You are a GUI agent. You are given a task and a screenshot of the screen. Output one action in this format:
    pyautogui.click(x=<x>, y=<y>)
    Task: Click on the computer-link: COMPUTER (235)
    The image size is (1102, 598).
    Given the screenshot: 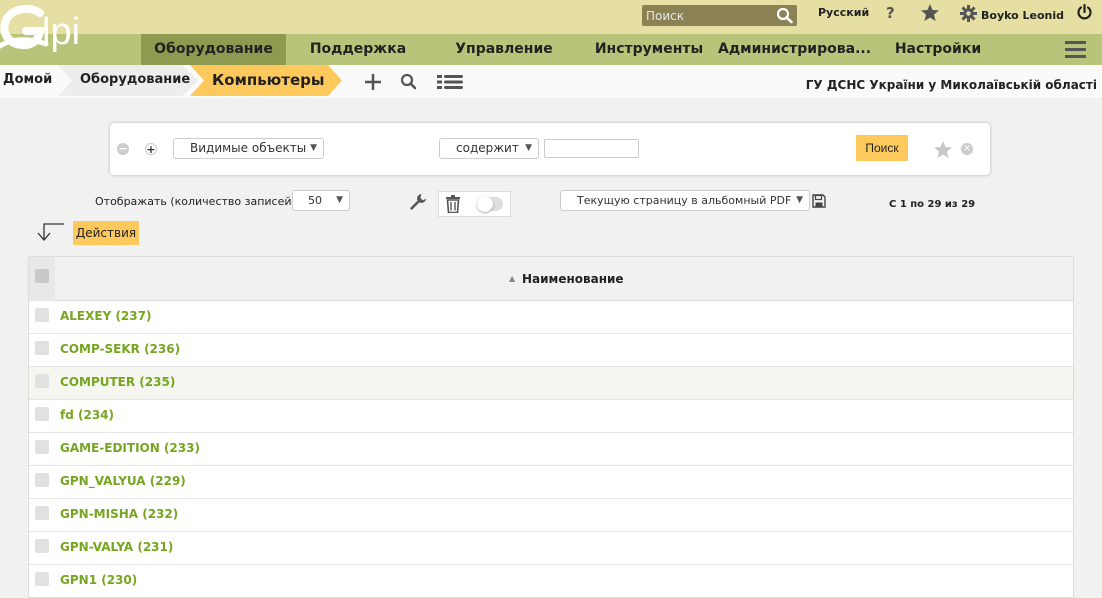 What is the action you would take?
    pyautogui.click(x=117, y=382)
    